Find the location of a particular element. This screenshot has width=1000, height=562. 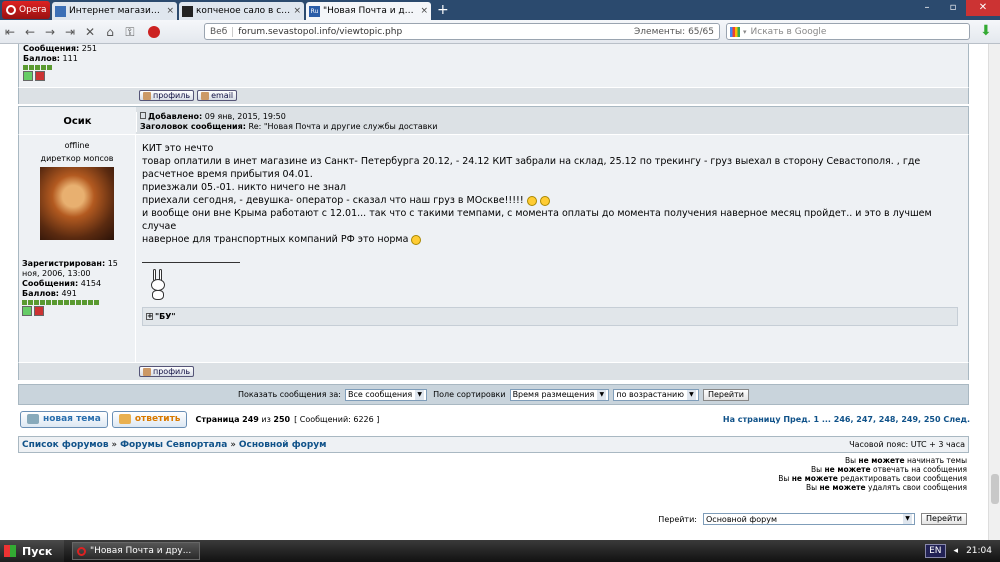

author-avatar is located at coordinates (77, 203).